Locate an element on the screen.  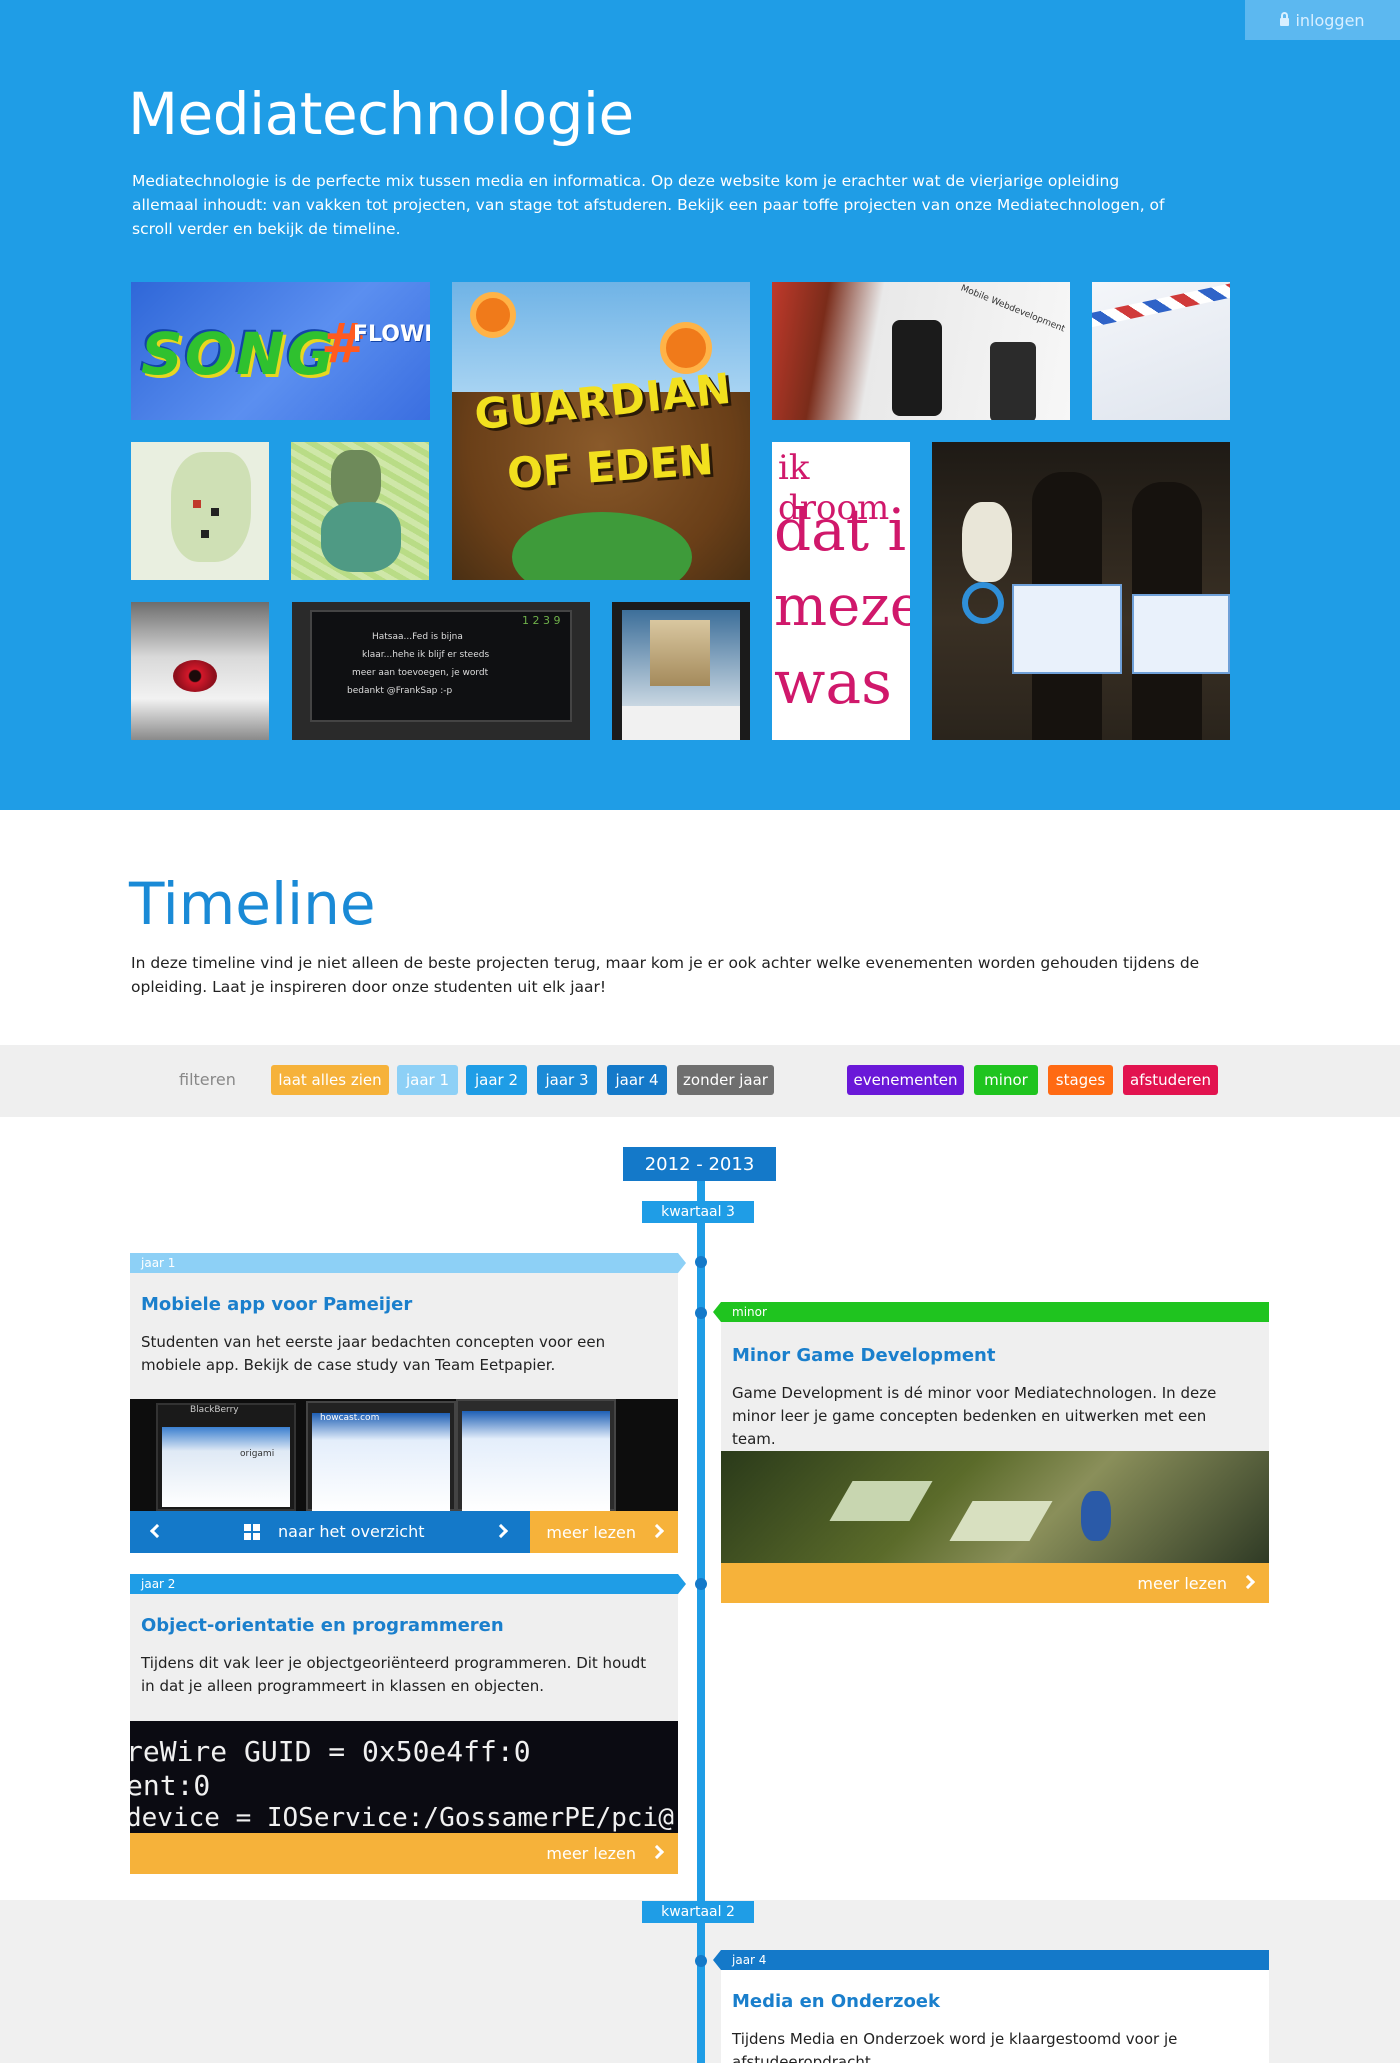
project-tile-droom: ik droom dat i meze was is located at coordinates (841, 591).